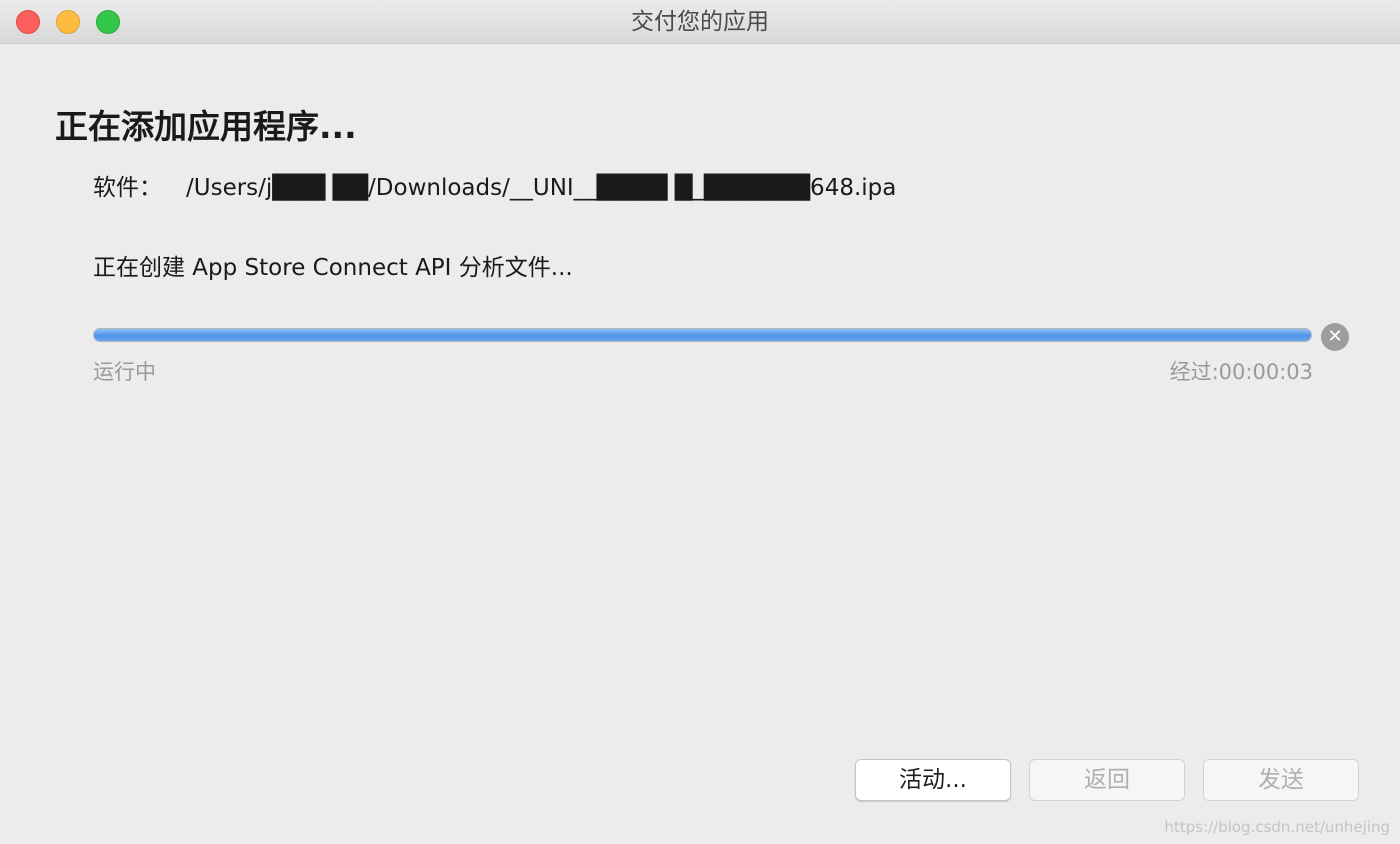  I want to click on progress-state: 运行中, so click(124, 372).